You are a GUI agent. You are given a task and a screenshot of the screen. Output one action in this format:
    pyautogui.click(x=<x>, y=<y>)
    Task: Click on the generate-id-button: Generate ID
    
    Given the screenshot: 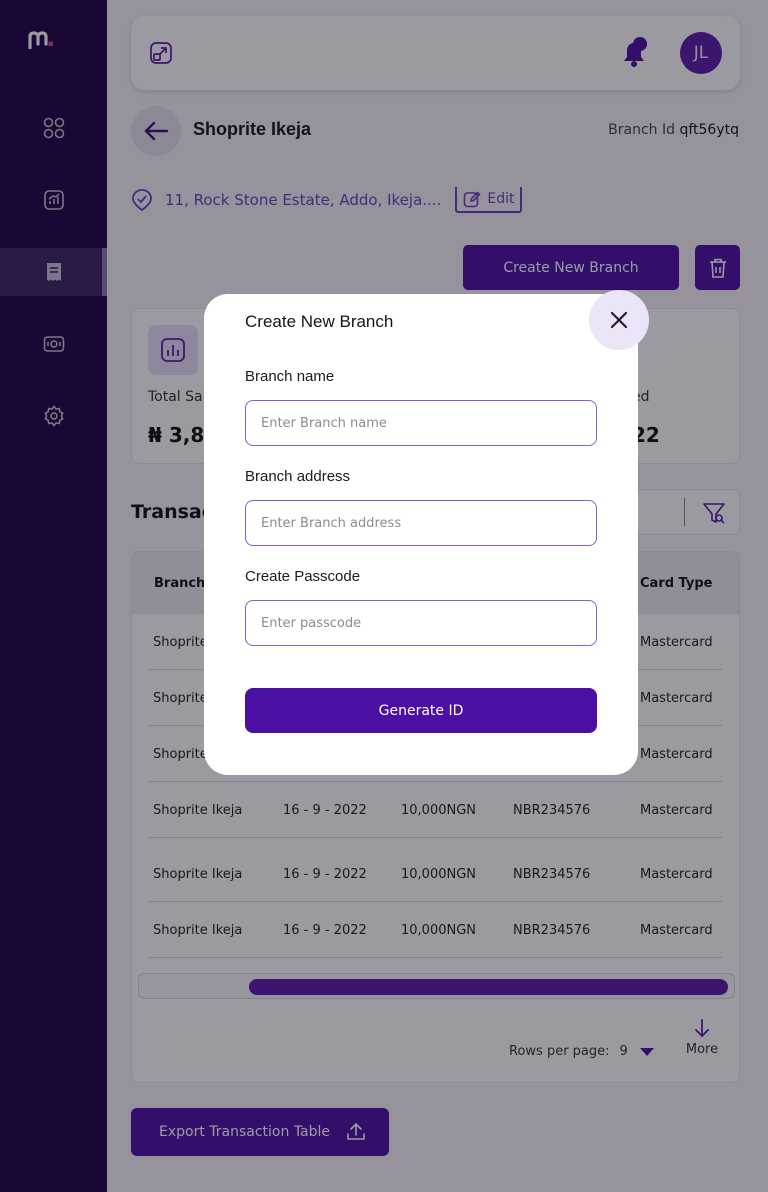 What is the action you would take?
    pyautogui.click(x=421, y=710)
    